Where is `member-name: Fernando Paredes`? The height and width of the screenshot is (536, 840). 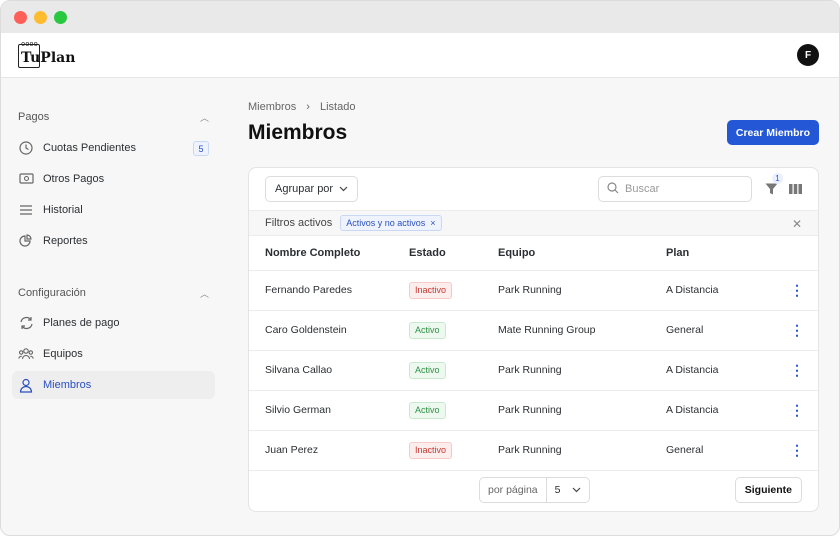
member-name: Fernando Paredes is located at coordinates (329, 290).